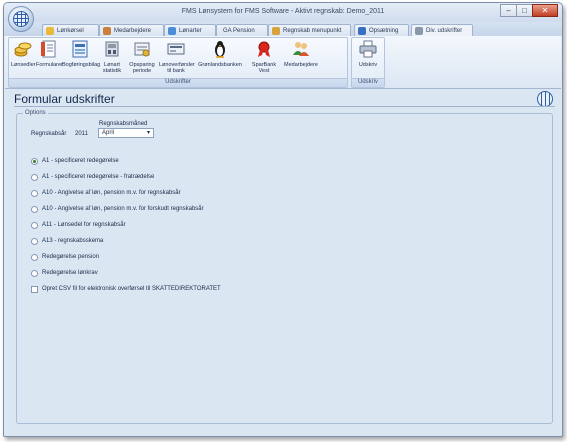  I want to click on printer-tab-icon, so click(419, 31).